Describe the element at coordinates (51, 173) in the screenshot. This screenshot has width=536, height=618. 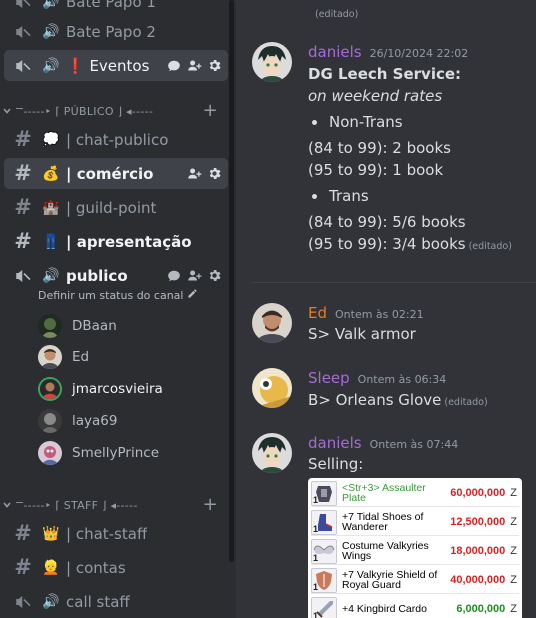
I see `money-bag-icon: 💰` at that location.